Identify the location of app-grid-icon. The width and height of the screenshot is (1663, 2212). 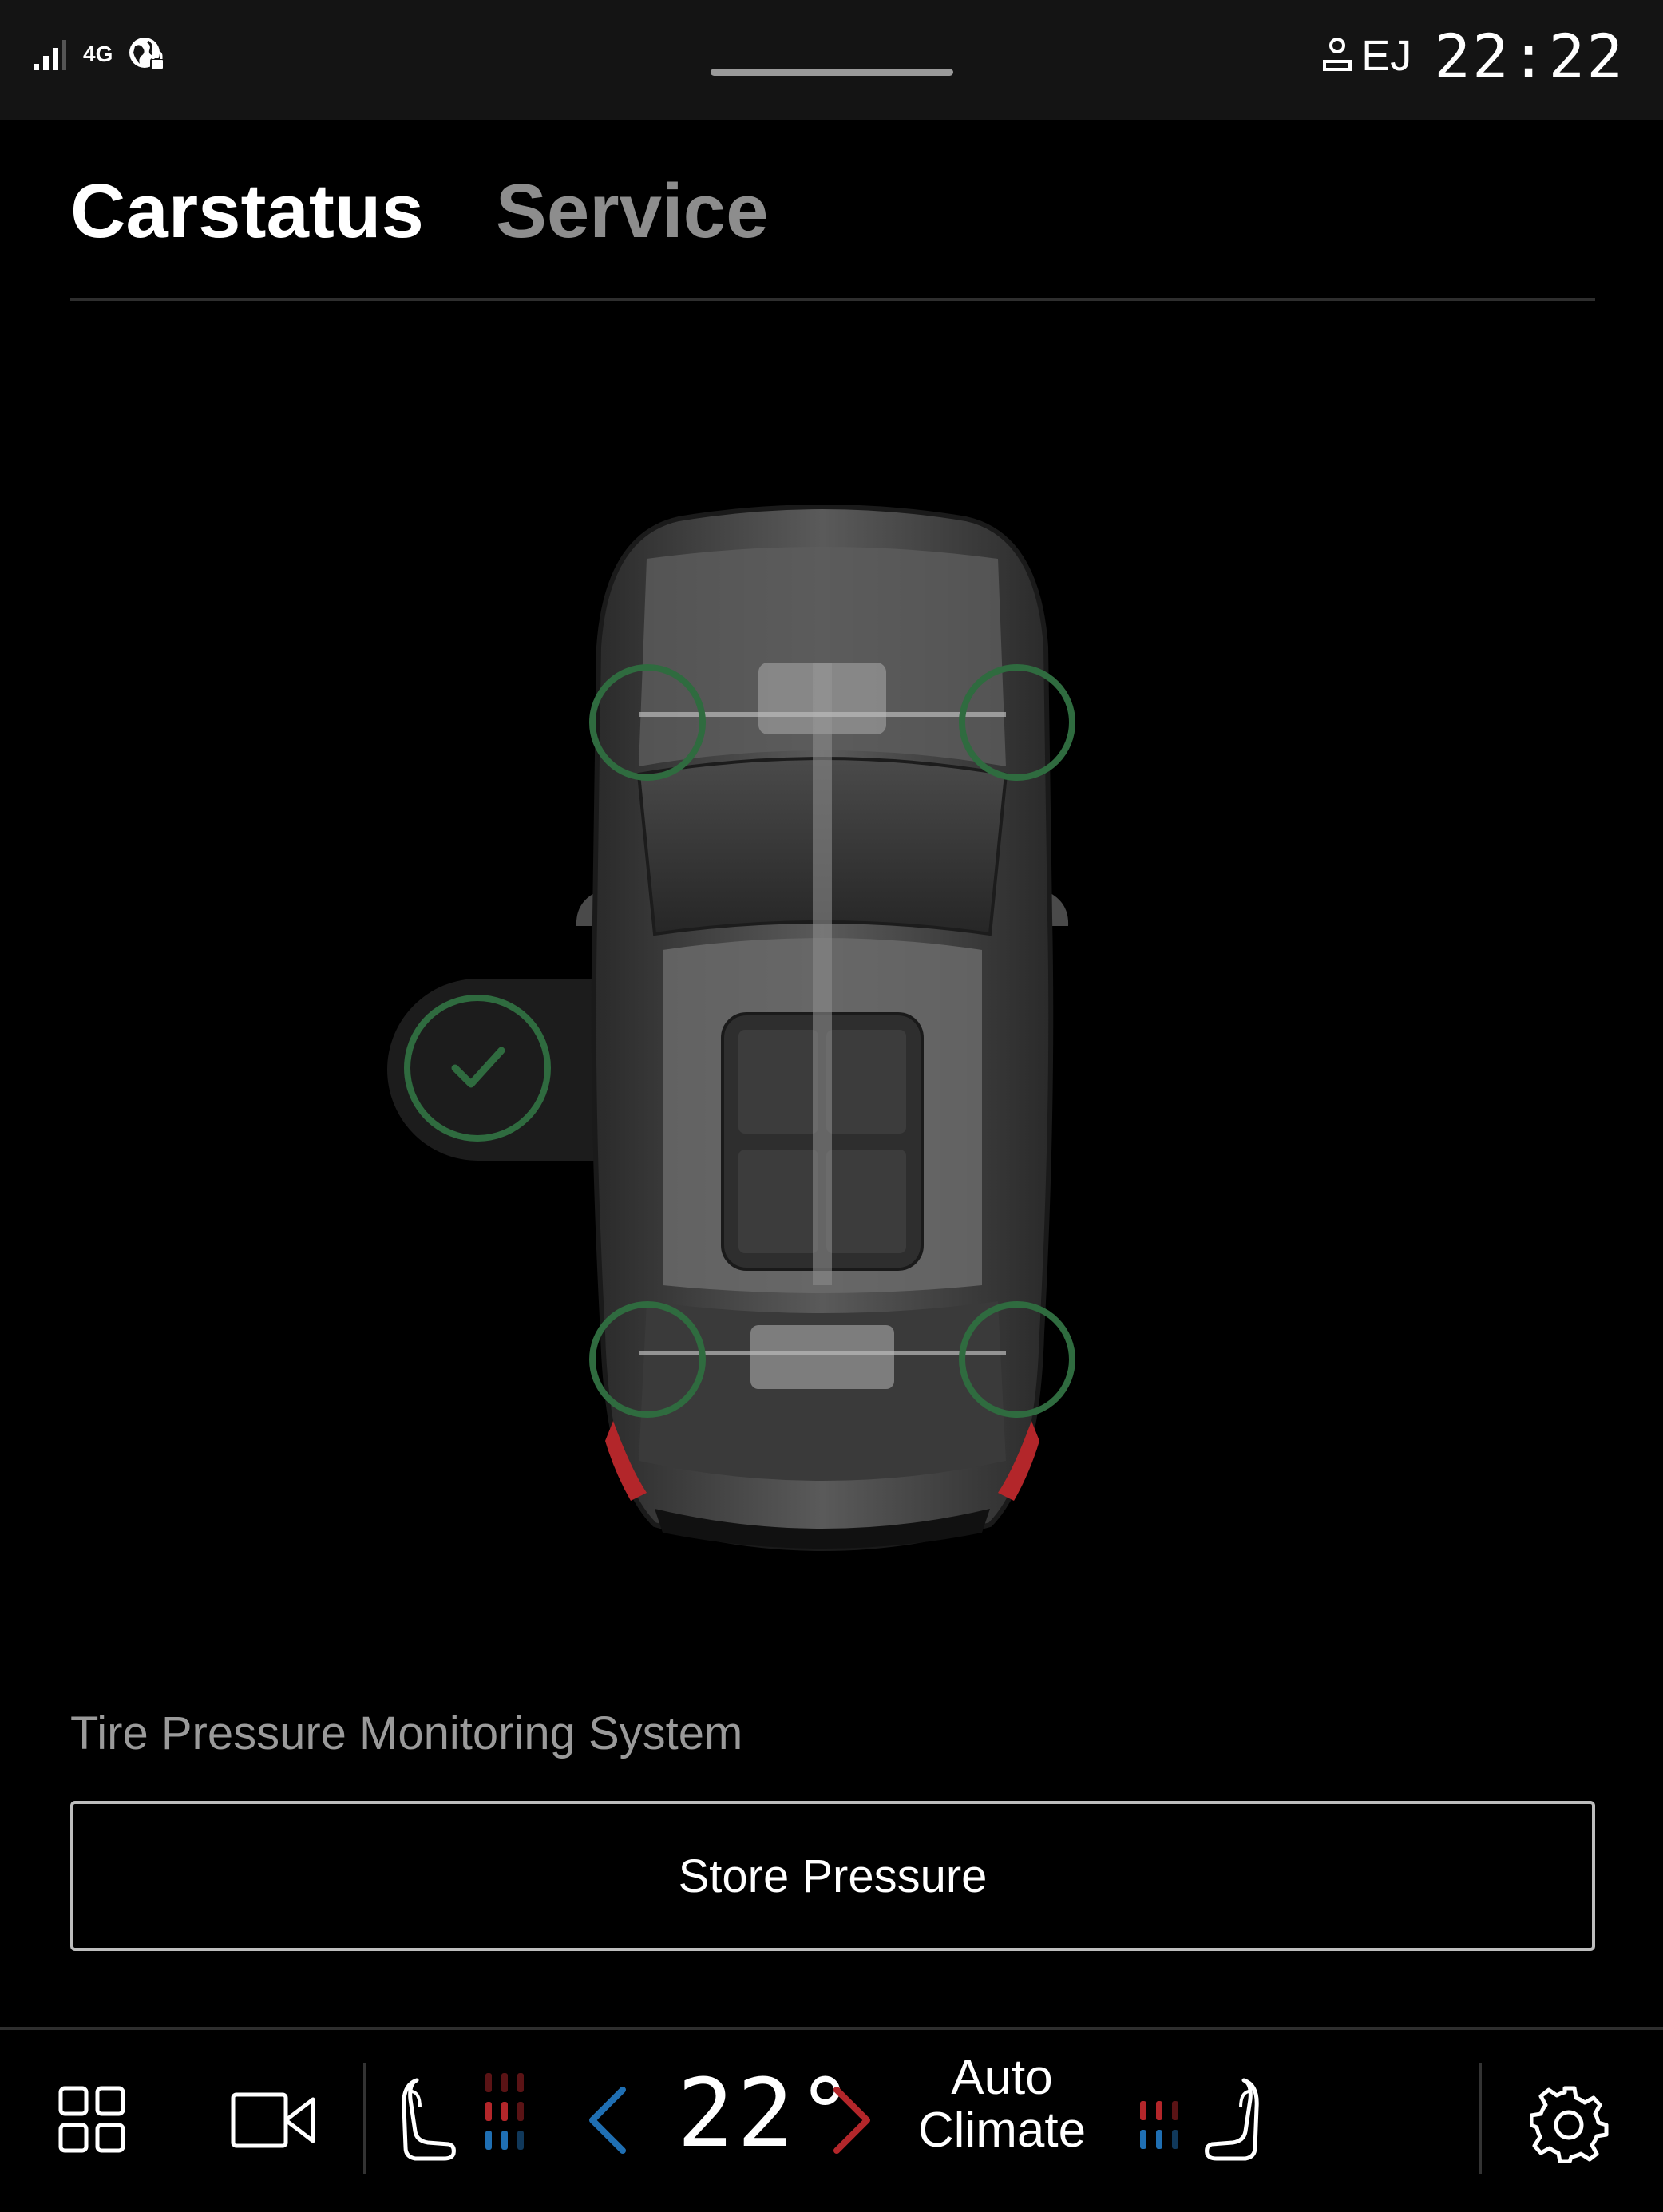
(91, 2119).